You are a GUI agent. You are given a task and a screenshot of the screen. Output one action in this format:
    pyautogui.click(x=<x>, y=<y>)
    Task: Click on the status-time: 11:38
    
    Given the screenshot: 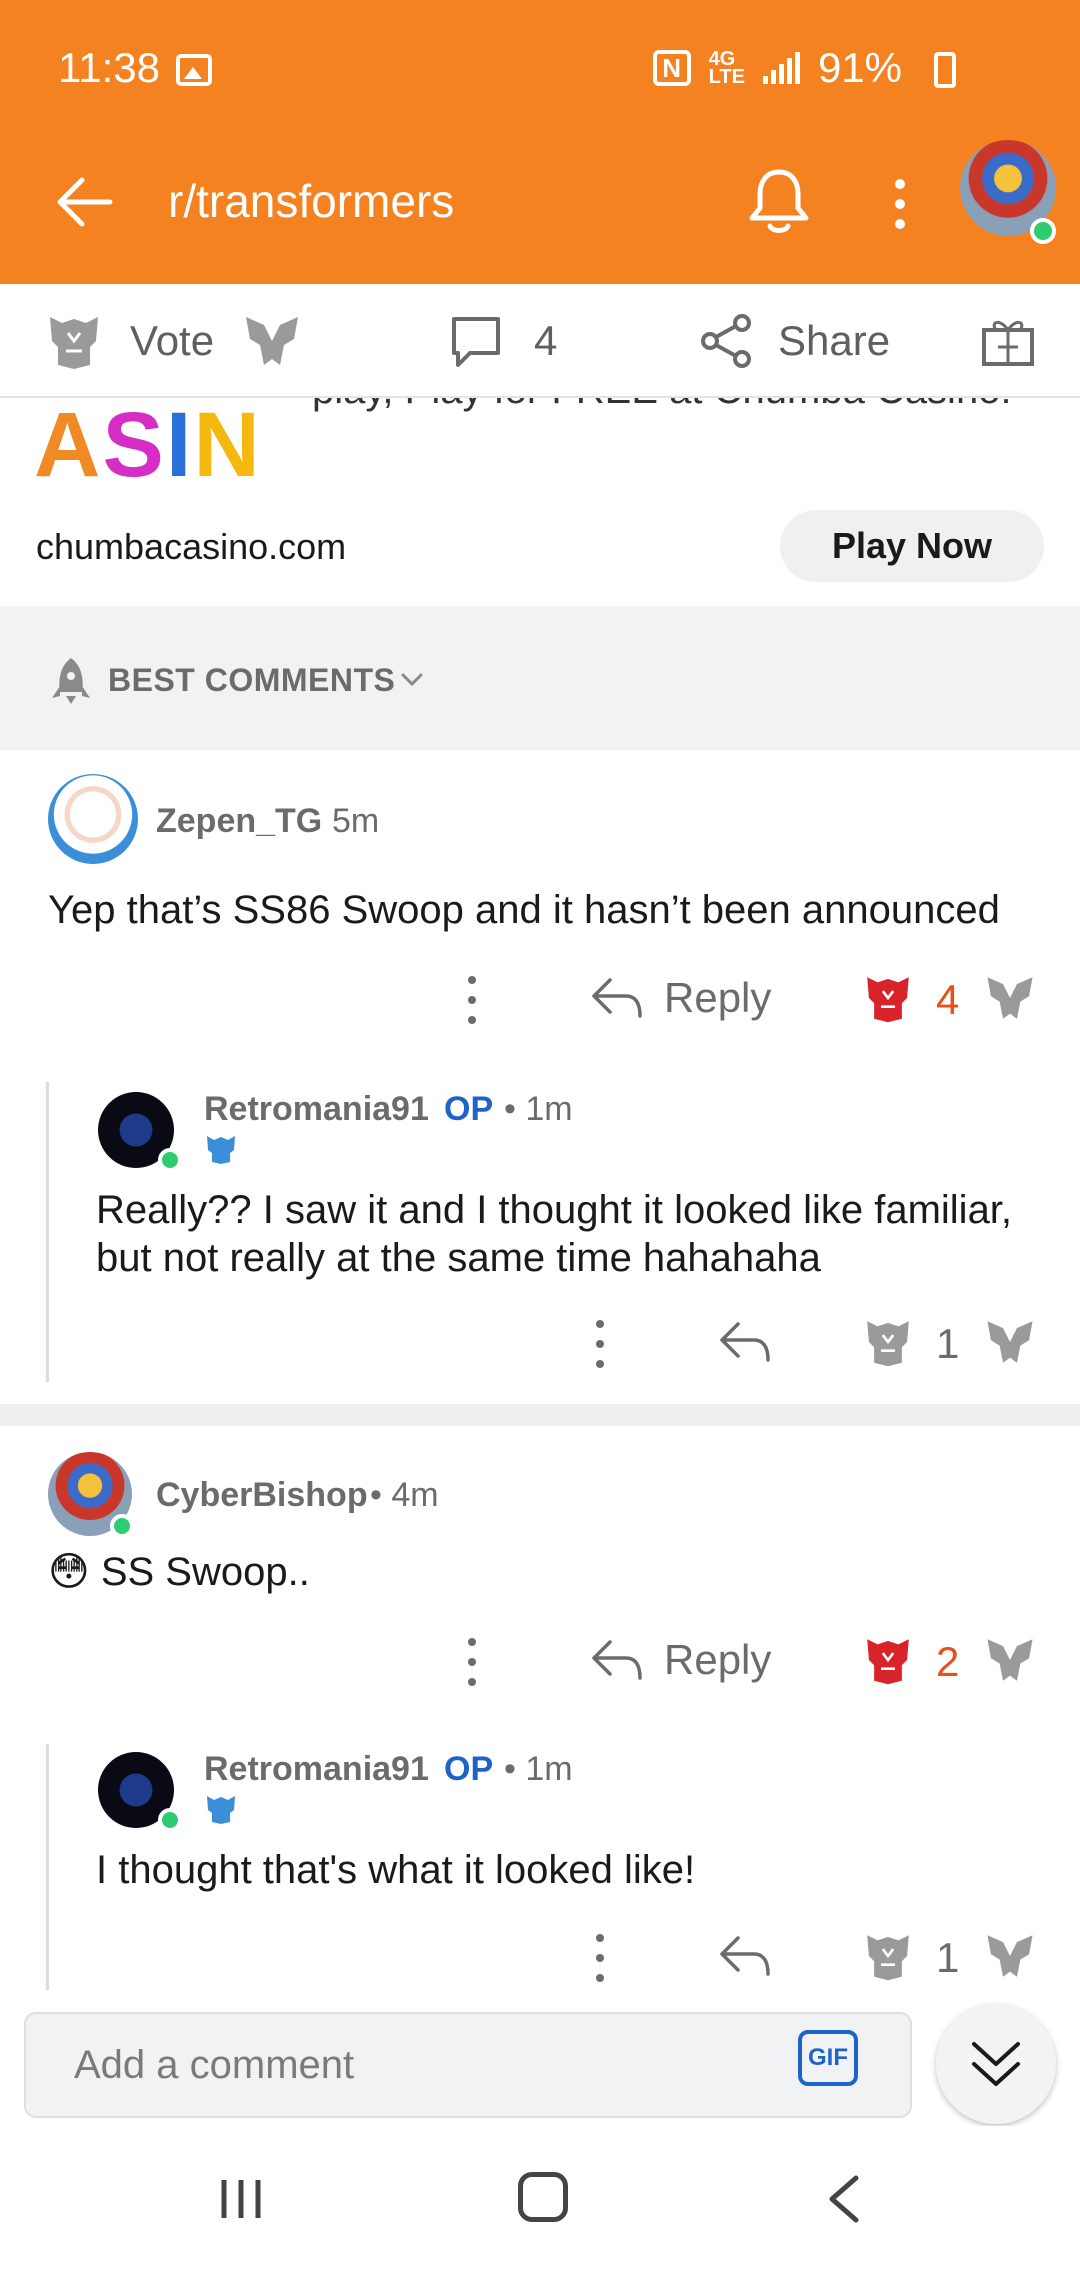 What is the action you would take?
    pyautogui.click(x=109, y=67)
    